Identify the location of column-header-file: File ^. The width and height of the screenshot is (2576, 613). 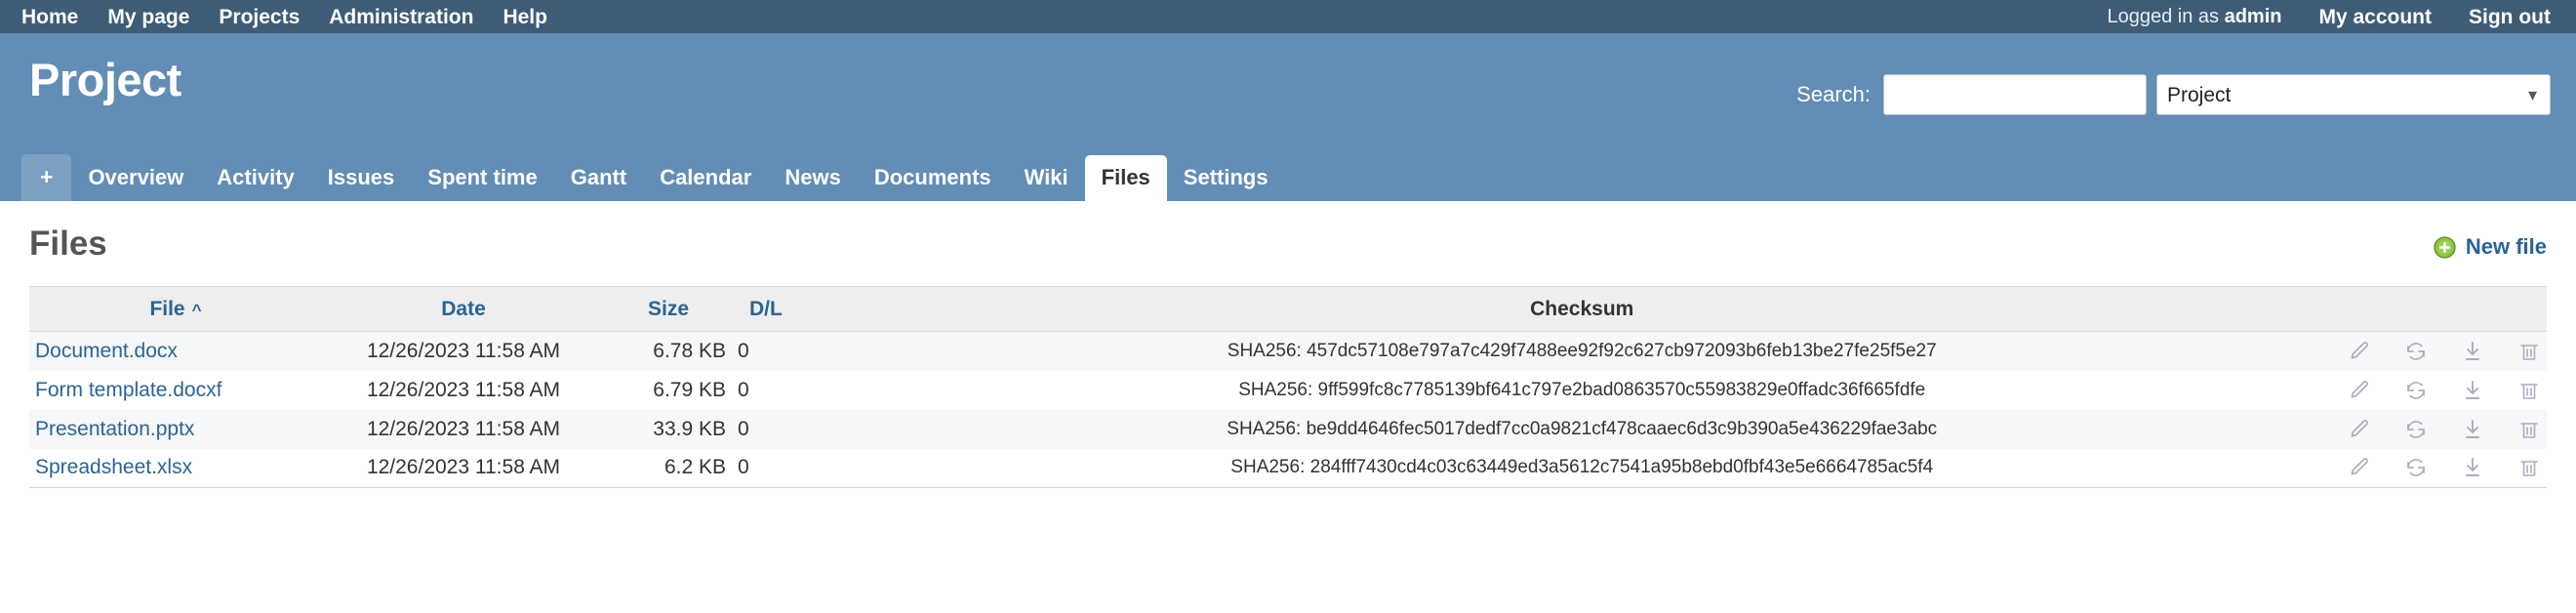
(175, 309).